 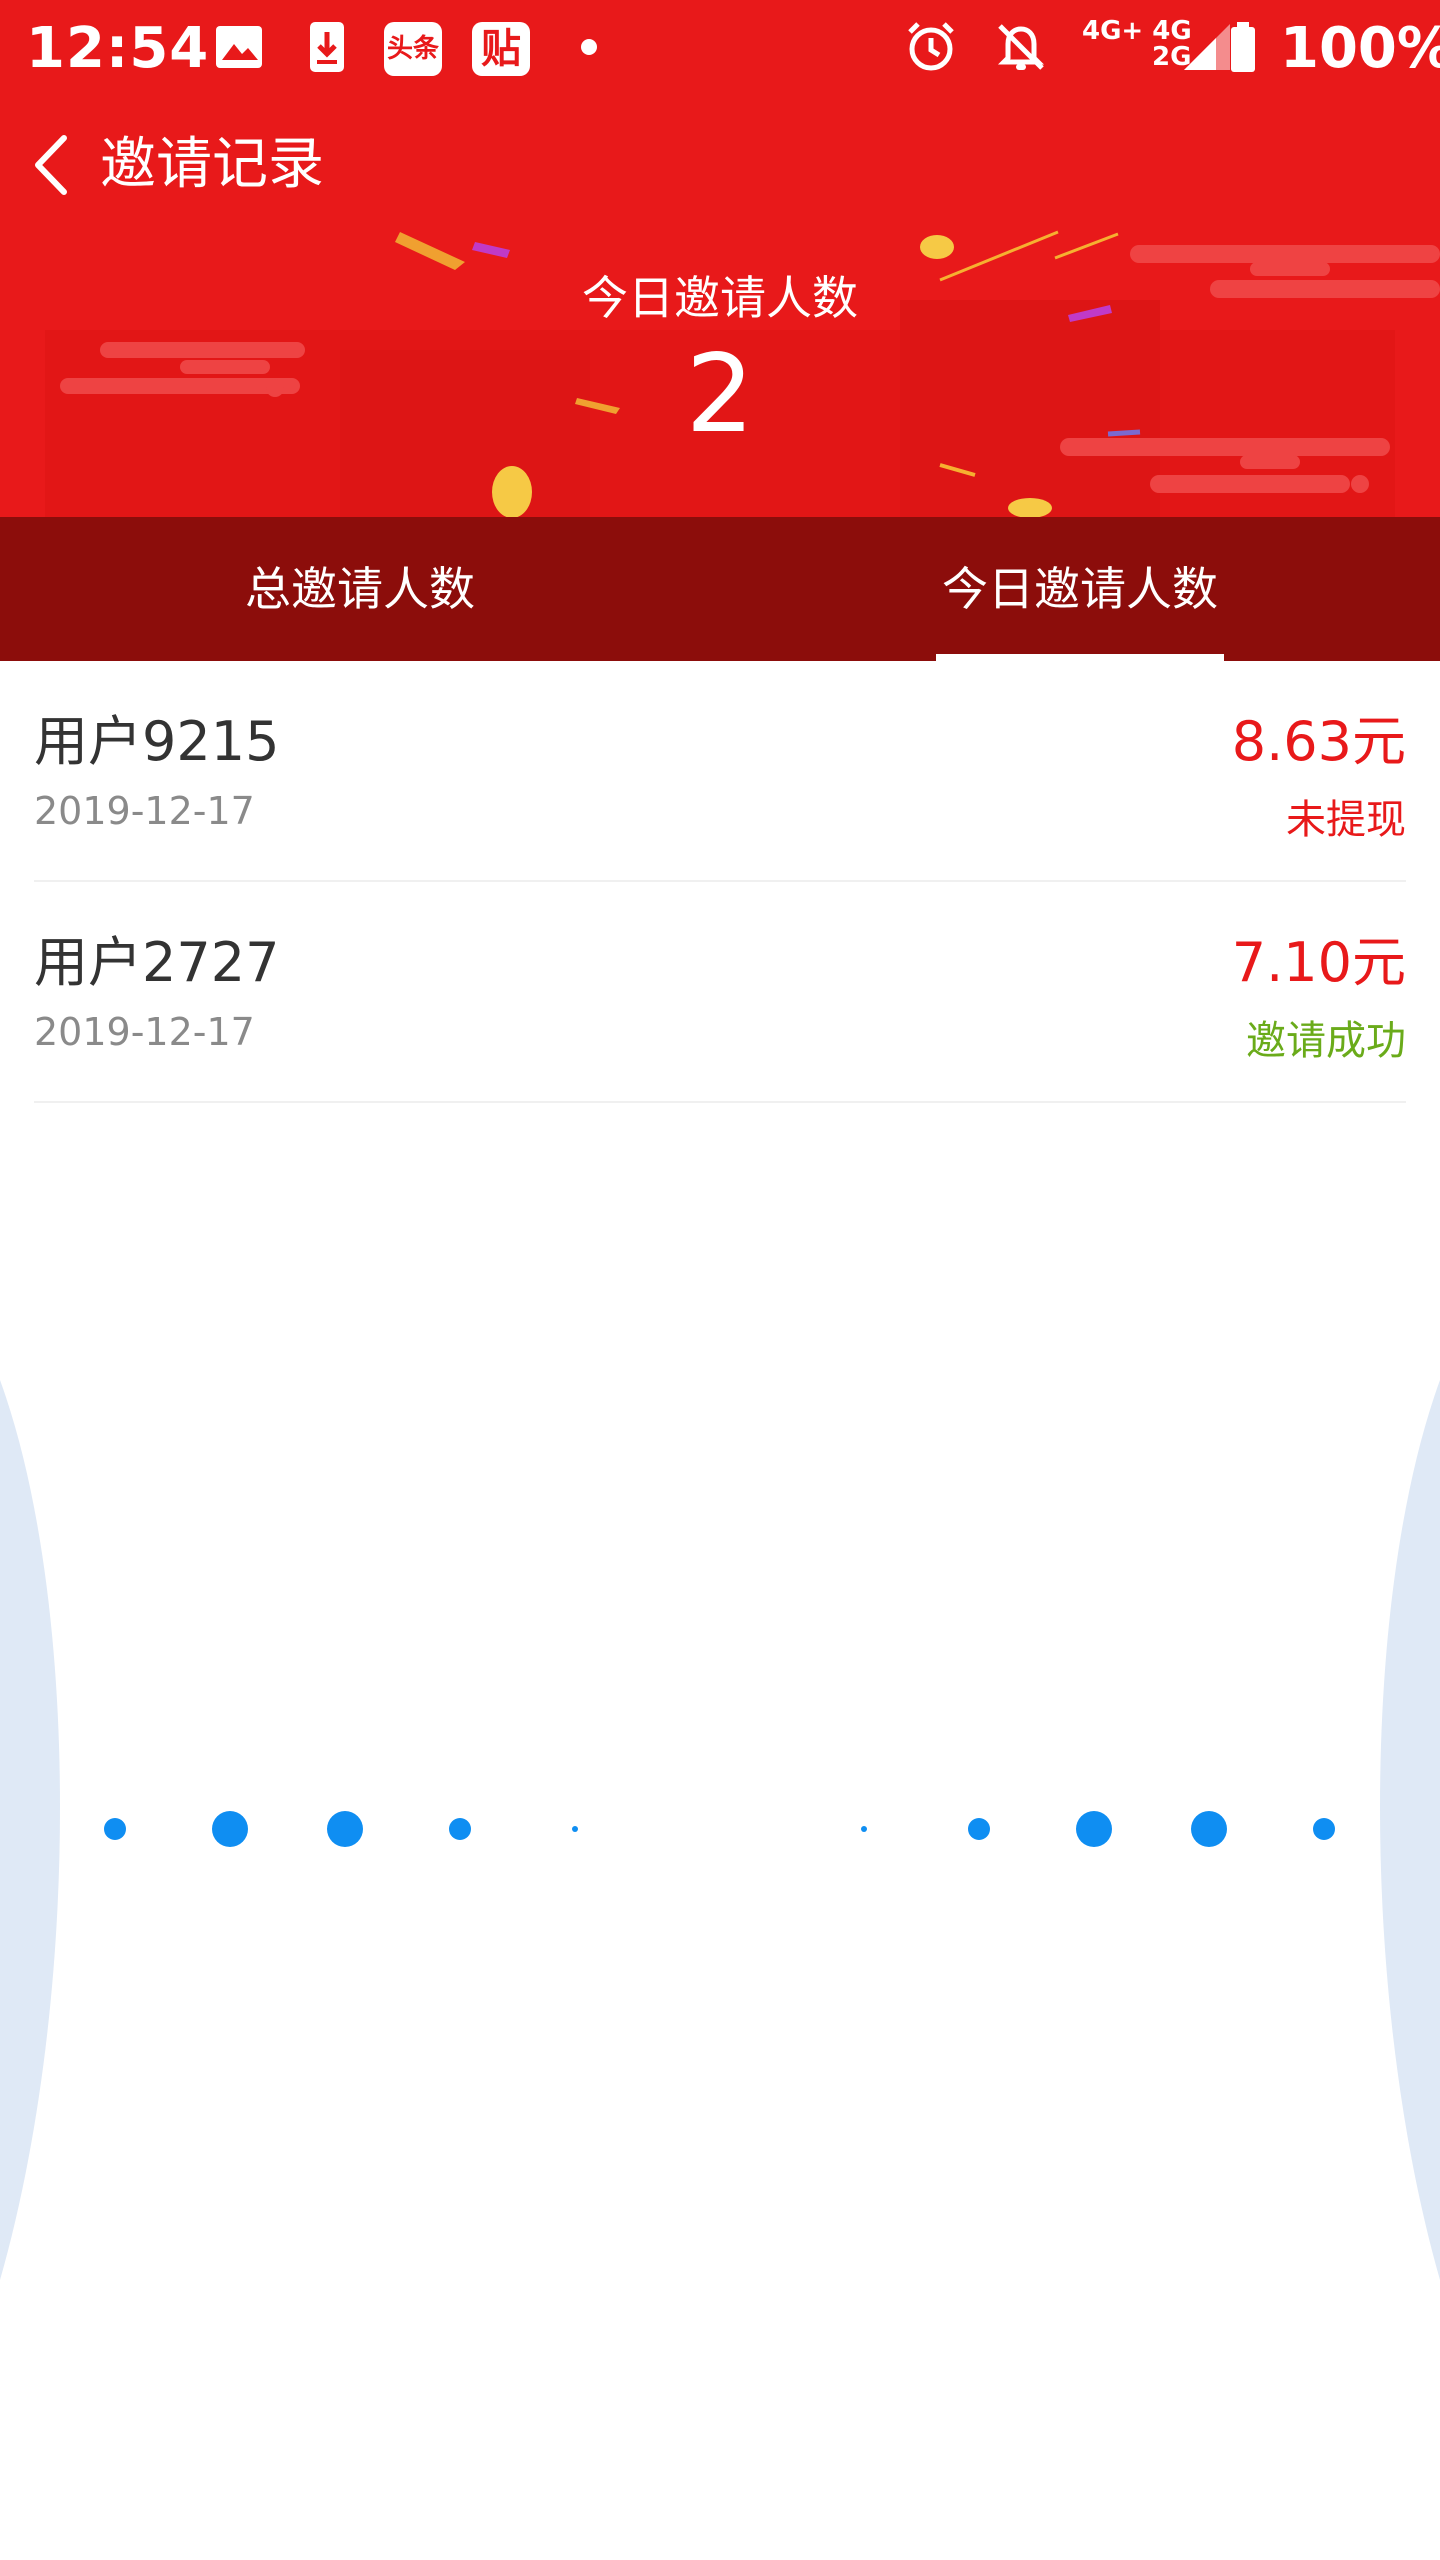 I want to click on chevron-left-icon, so click(x=54, y=165).